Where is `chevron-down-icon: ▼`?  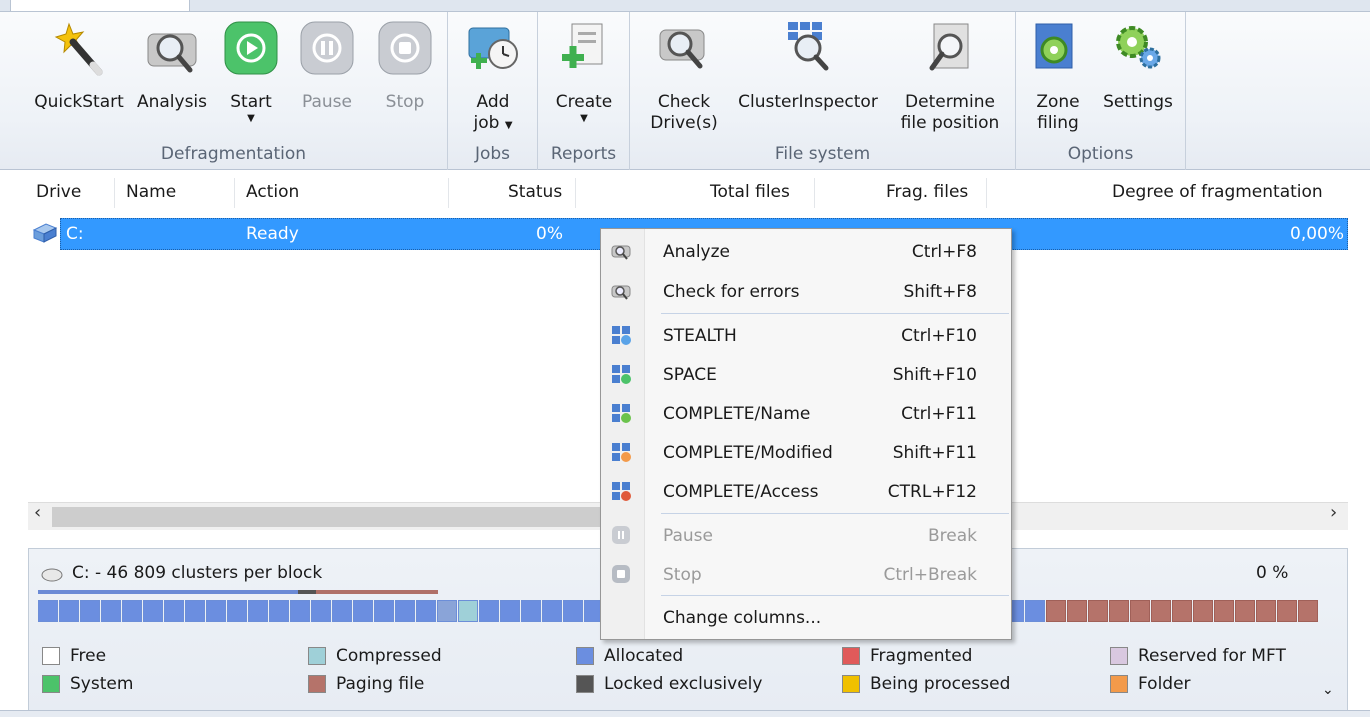
chevron-down-icon: ▼ is located at coordinates (251, 118).